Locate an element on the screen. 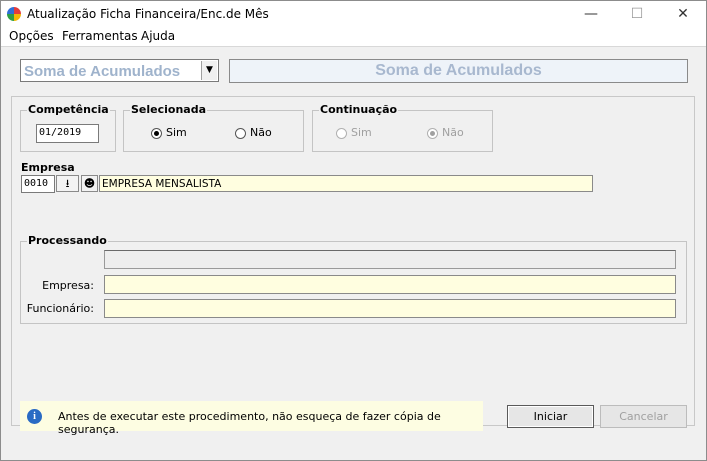 The width and height of the screenshot is (707, 461). empresa-label: Empresa is located at coordinates (48, 167).